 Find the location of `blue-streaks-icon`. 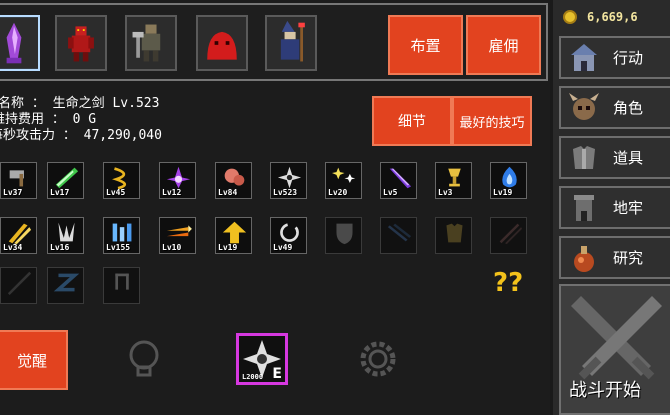

blue-streaks-icon is located at coordinates (399, 232).